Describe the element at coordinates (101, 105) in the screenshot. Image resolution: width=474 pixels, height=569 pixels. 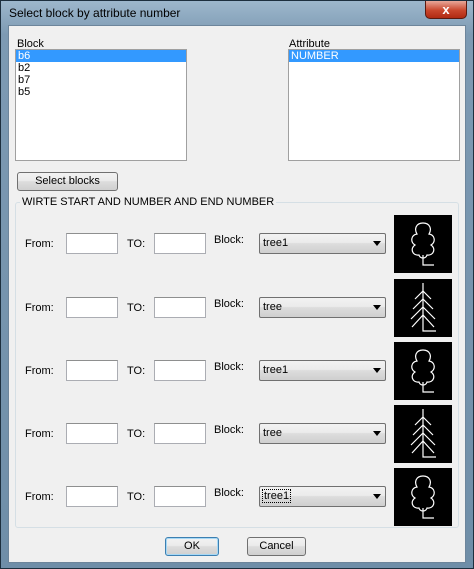
I see `block-listbox: b6 b2 b7 b5` at that location.